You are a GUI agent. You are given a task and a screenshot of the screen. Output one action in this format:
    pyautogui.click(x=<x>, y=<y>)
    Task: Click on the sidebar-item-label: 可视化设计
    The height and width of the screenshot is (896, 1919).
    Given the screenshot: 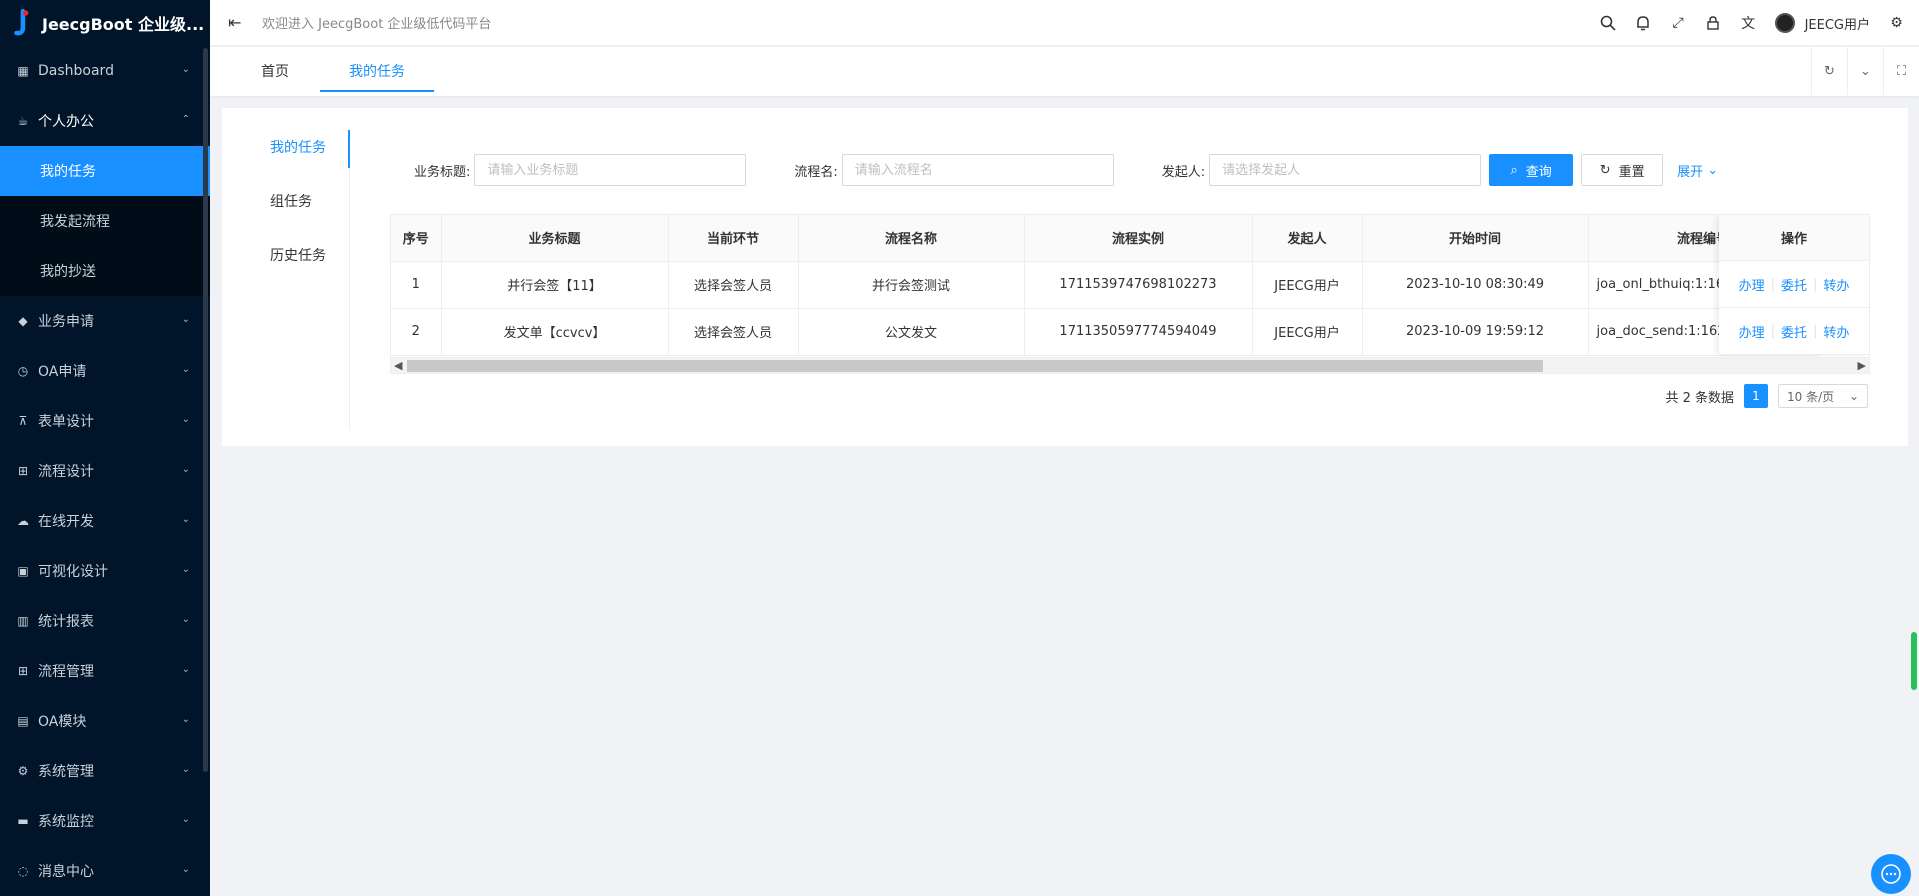 What is the action you would take?
    pyautogui.click(x=73, y=572)
    